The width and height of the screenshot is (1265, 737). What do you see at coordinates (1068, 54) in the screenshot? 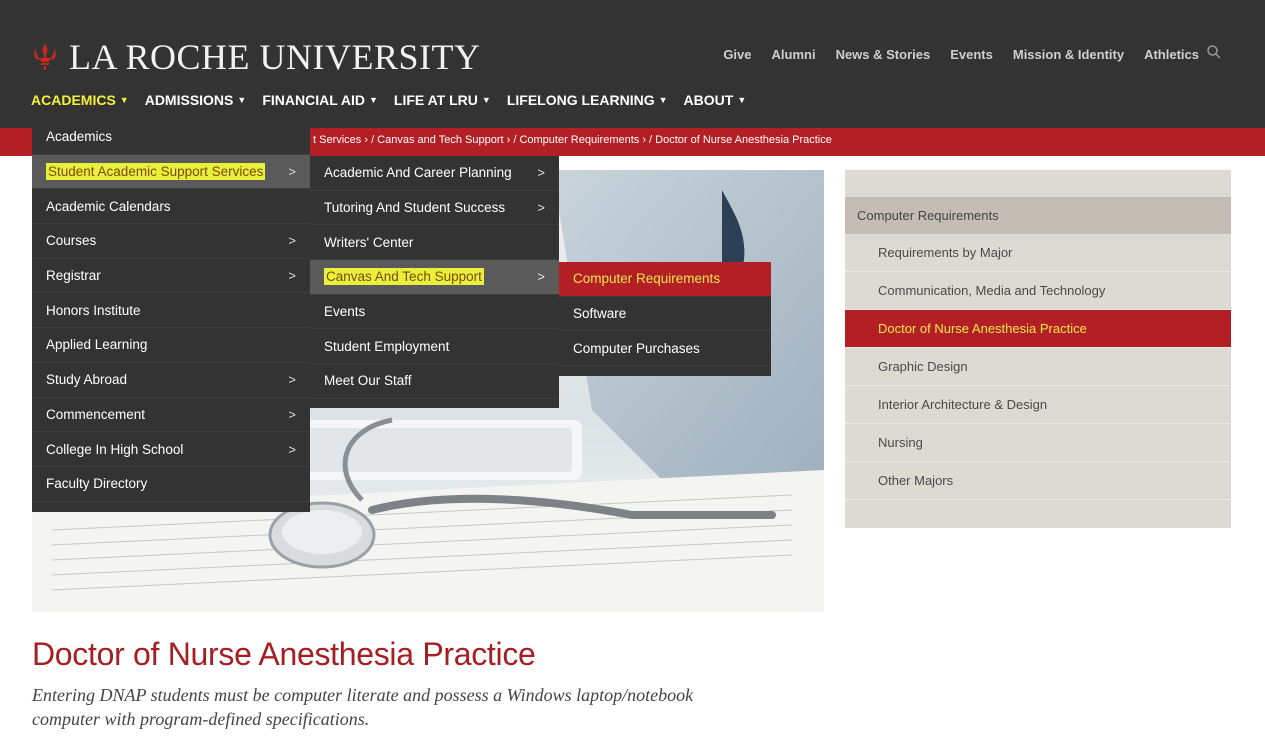
I see `utility-link-mission: Mission & Identity` at bounding box center [1068, 54].